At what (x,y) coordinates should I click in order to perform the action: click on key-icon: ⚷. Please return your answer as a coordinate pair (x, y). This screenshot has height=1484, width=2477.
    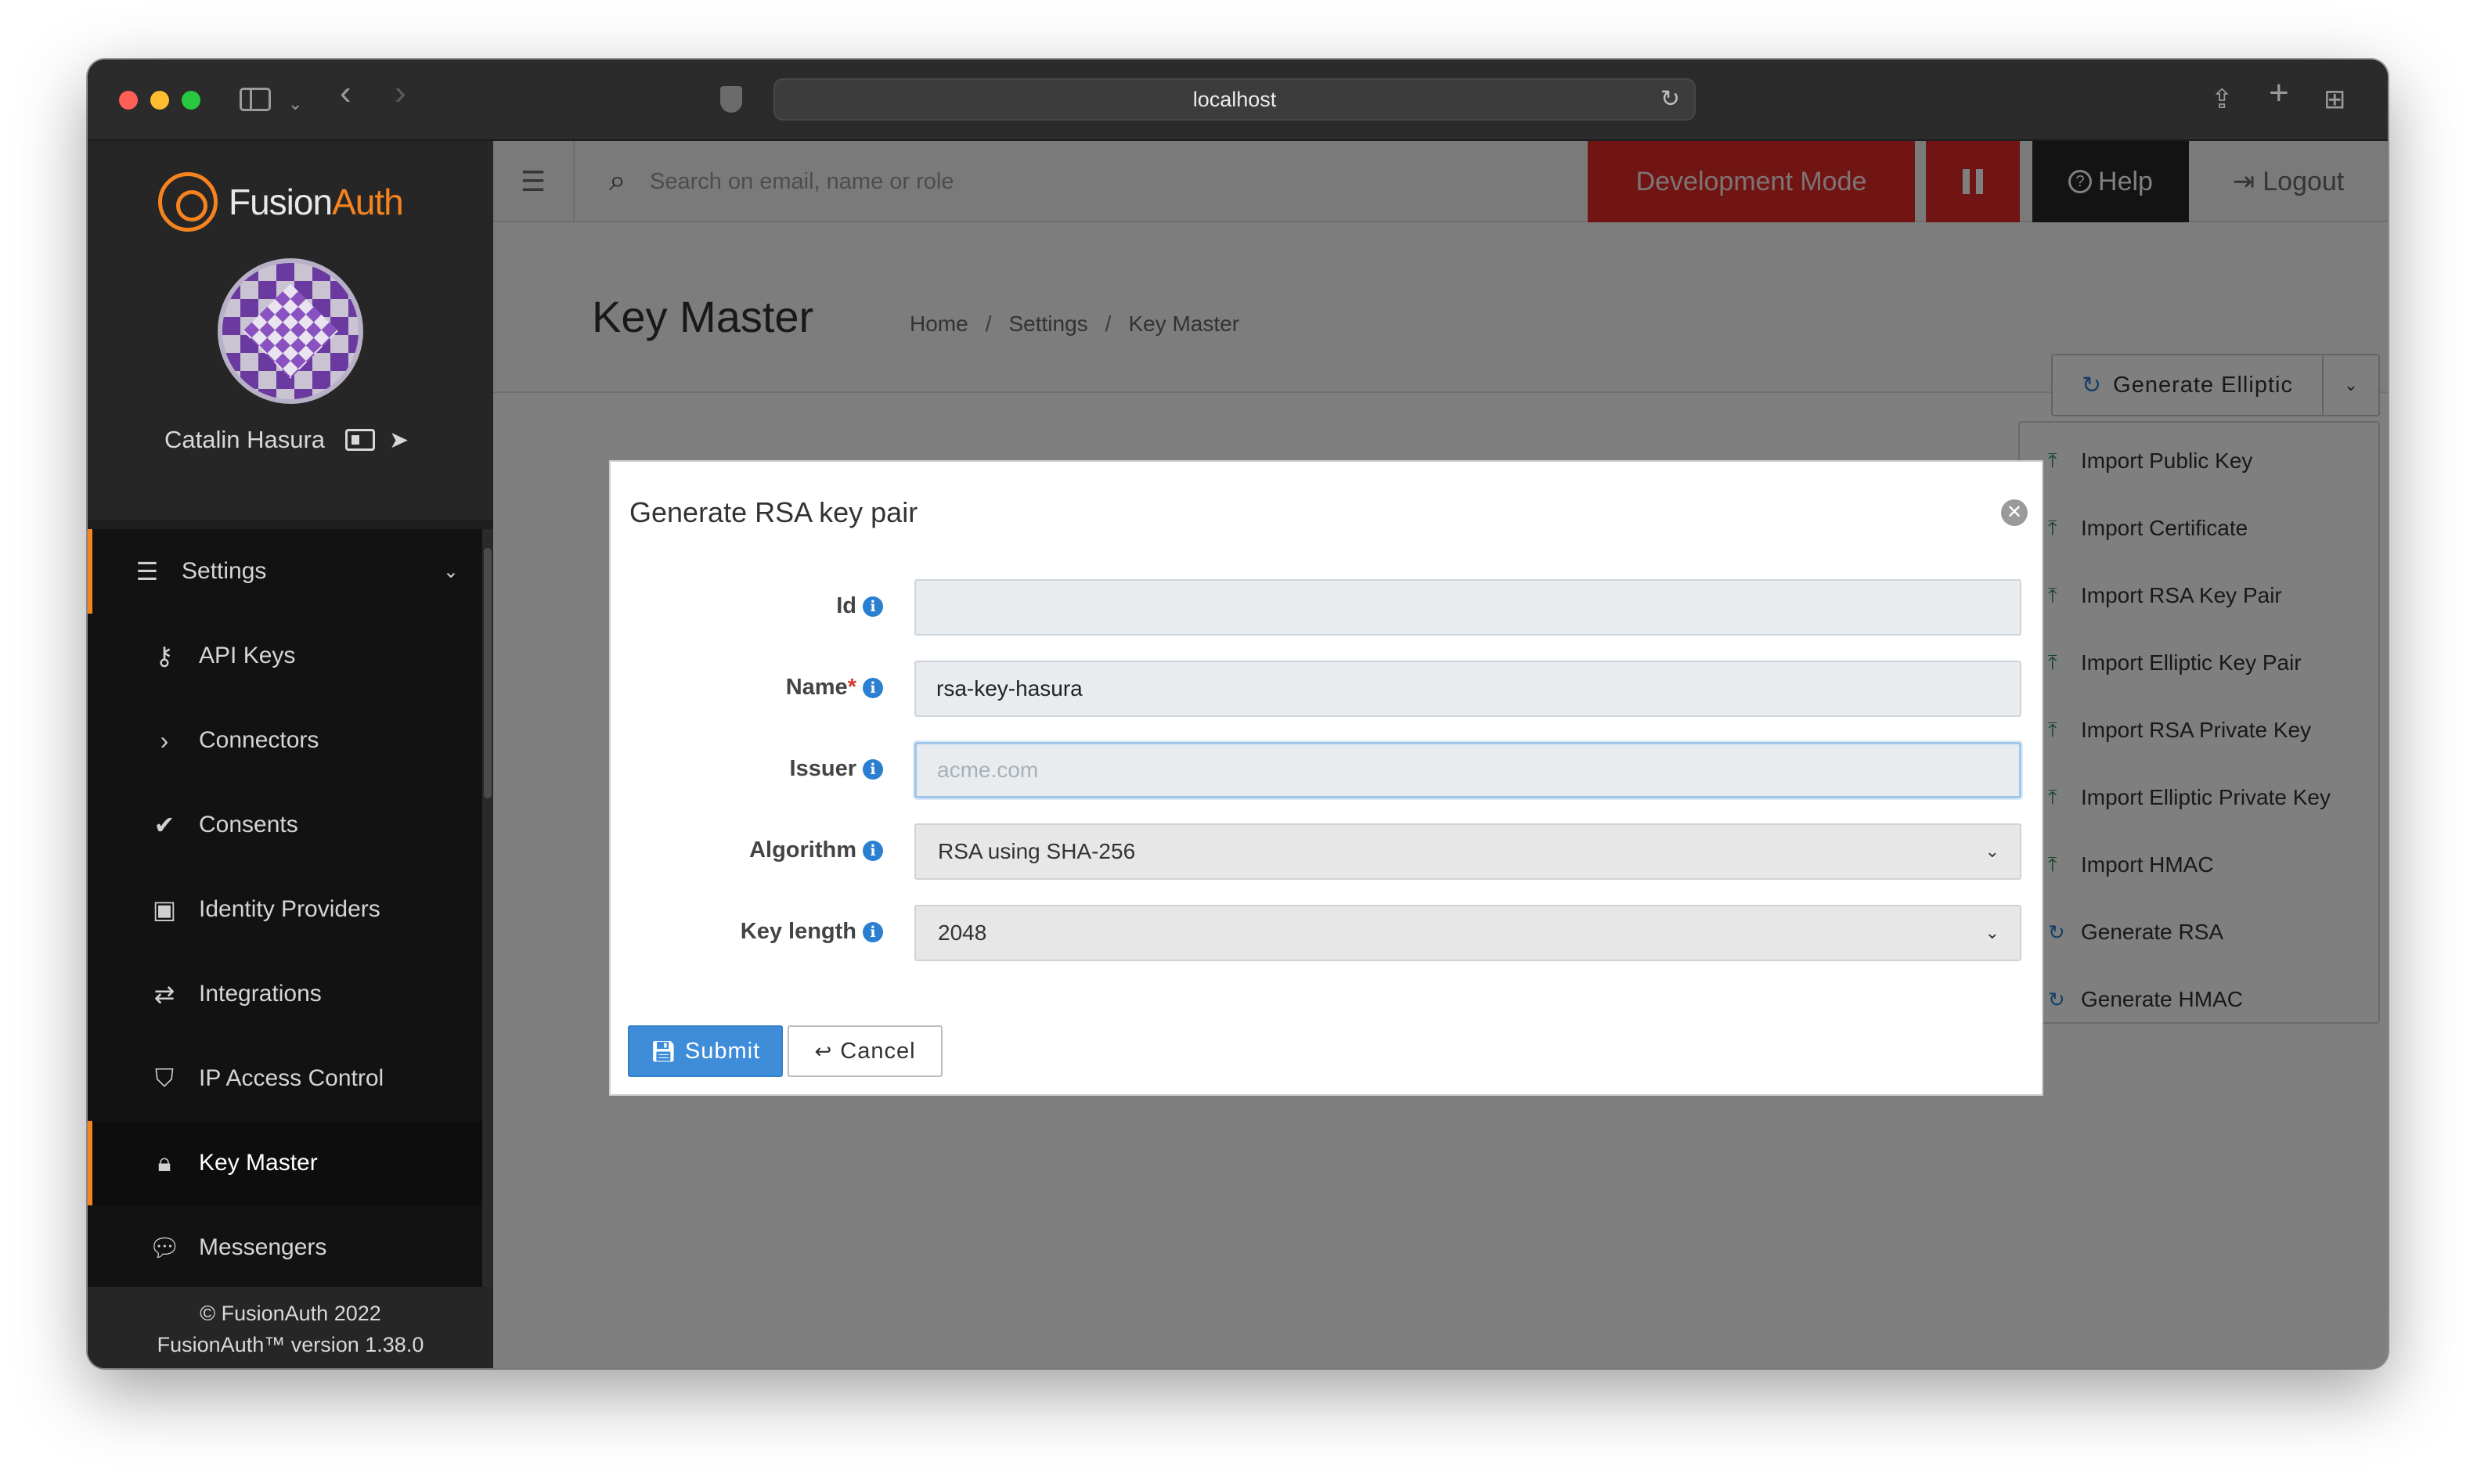
    Looking at the image, I should click on (164, 656).